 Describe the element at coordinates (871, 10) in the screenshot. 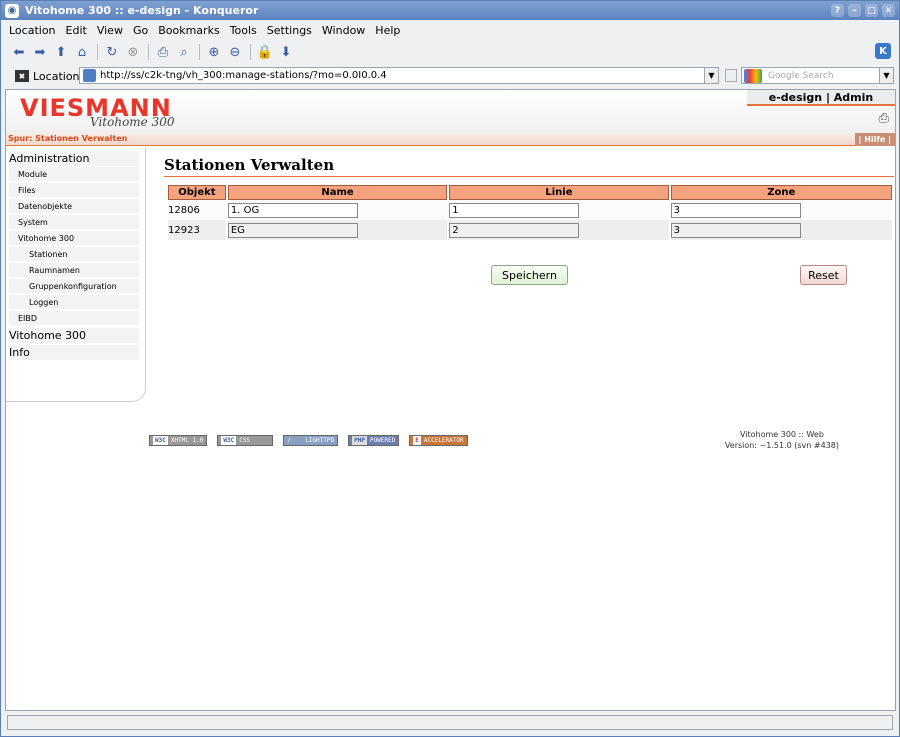

I see `maximize-window-button: □` at that location.